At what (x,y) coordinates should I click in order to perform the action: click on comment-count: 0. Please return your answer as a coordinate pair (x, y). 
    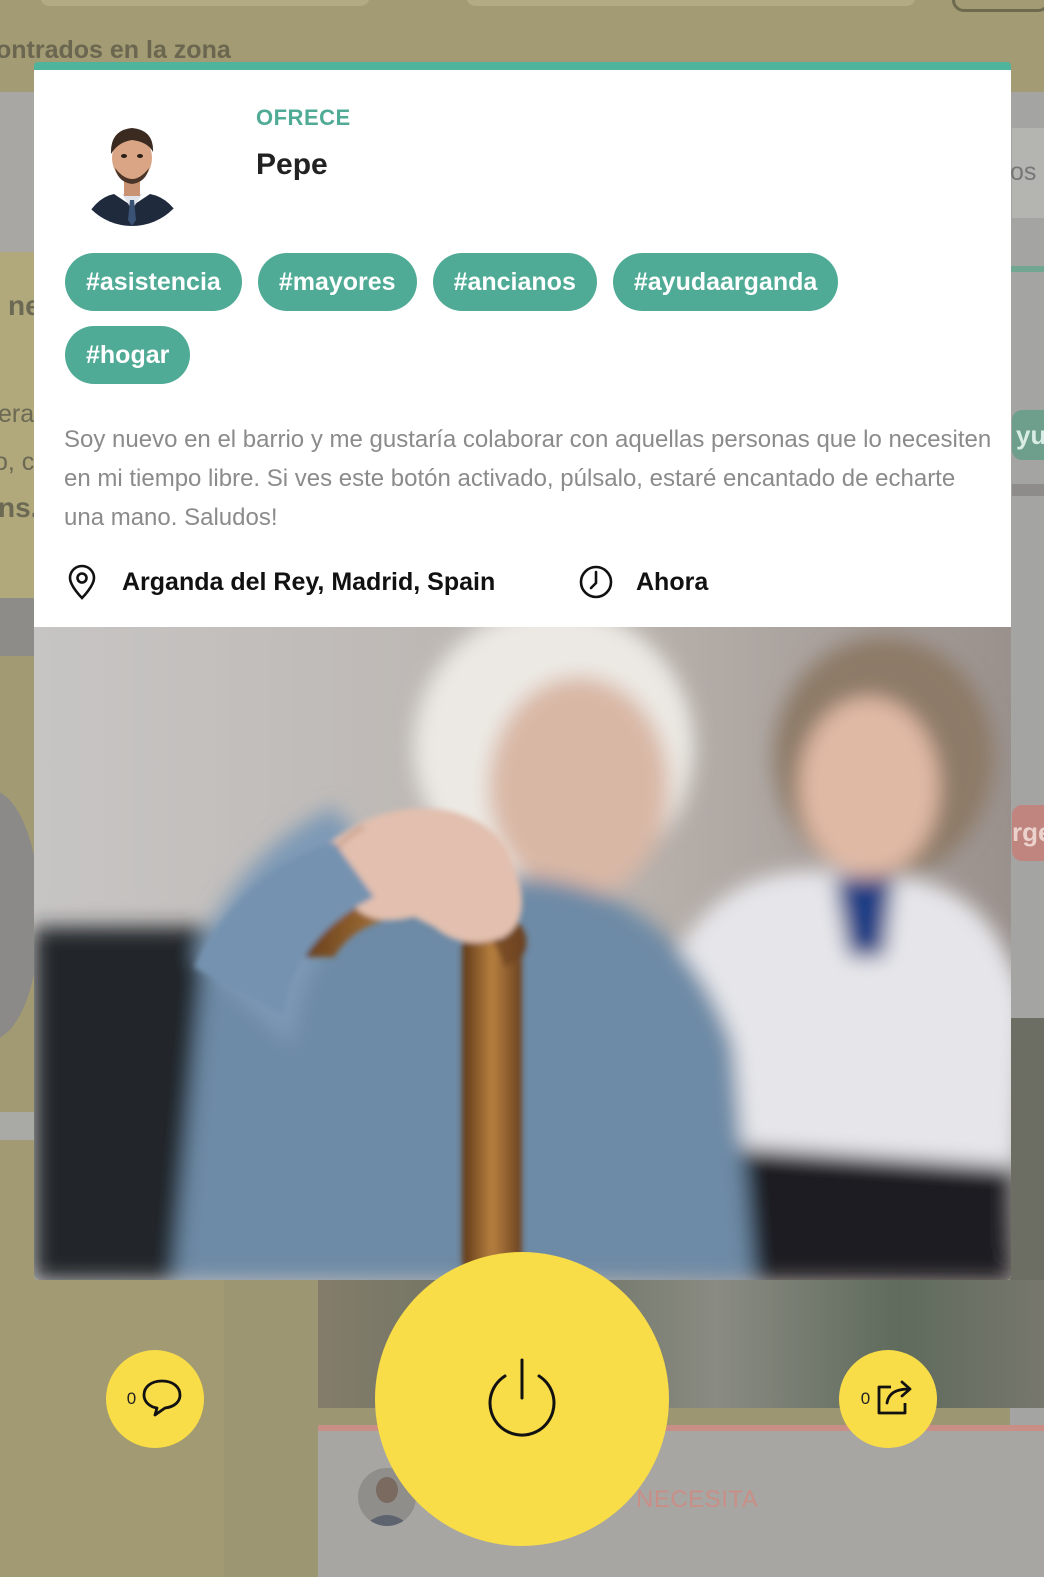
    Looking at the image, I should click on (131, 1398).